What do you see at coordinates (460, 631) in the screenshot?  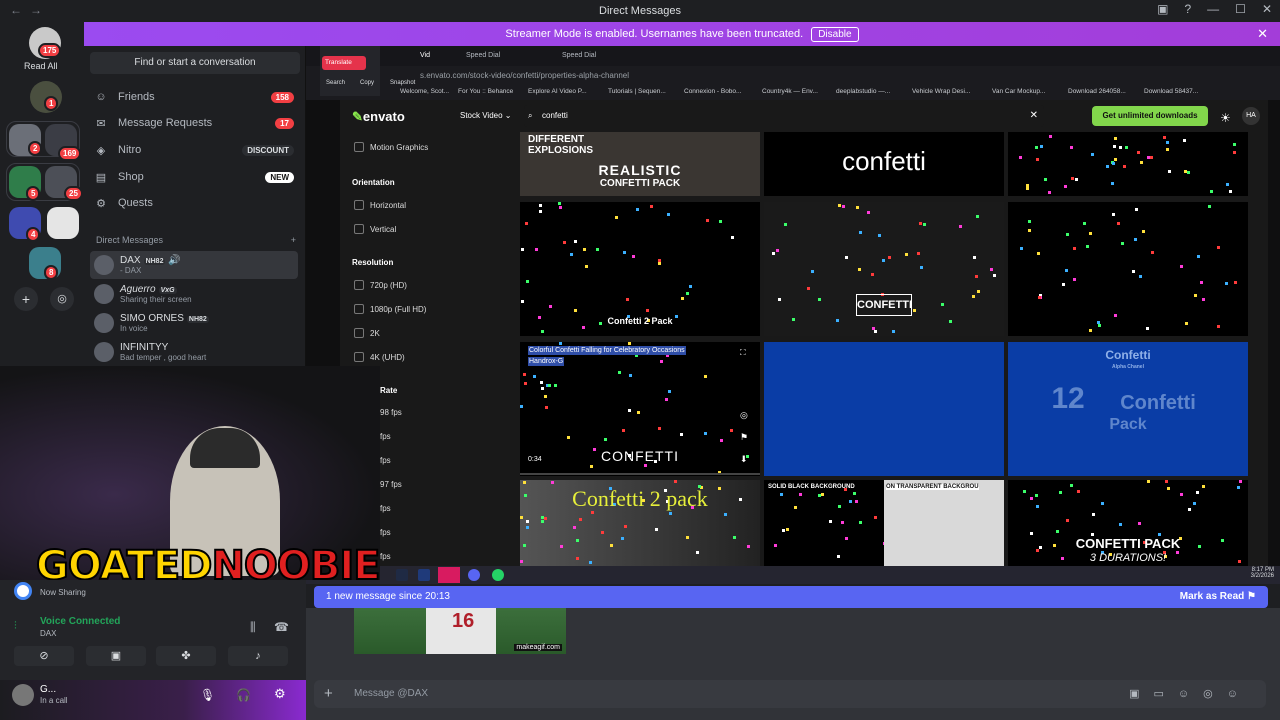 I see `gif-embed: 16 makeagif.com` at bounding box center [460, 631].